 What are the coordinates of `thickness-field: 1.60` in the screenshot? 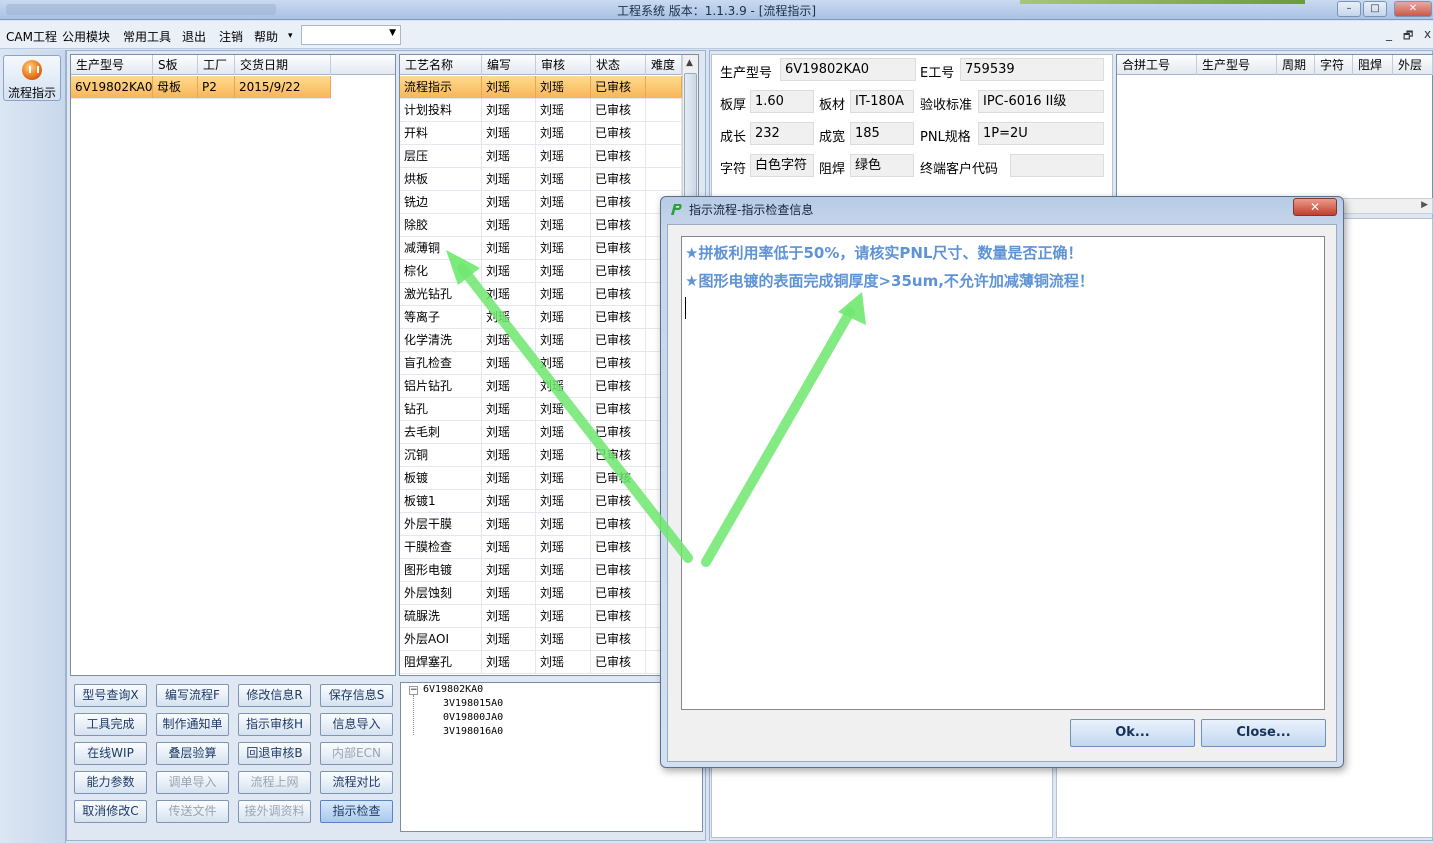 It's located at (782, 101).